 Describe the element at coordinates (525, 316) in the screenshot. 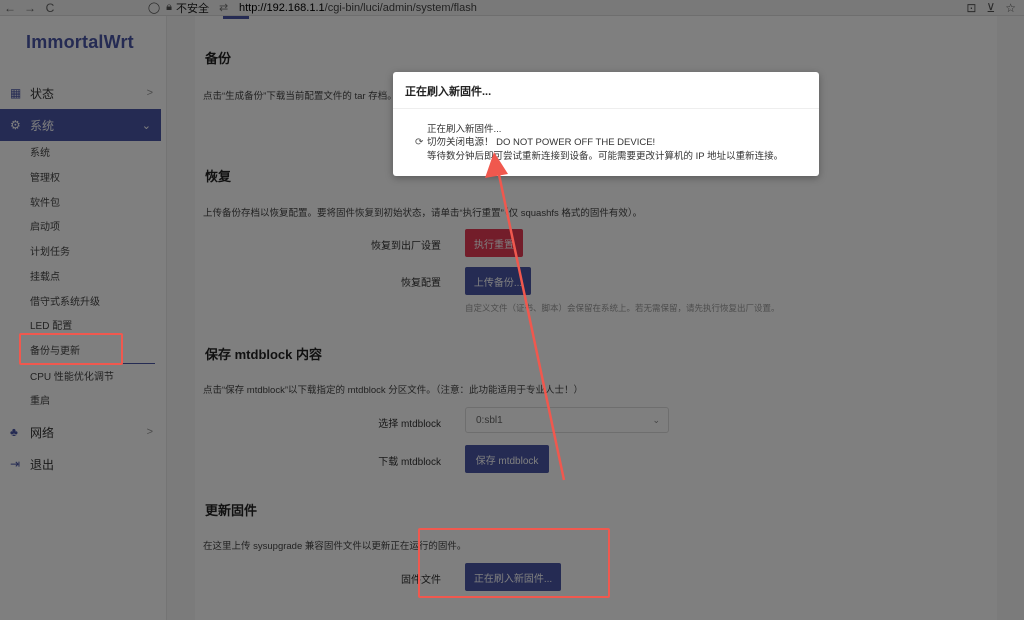

I see `annotation-arrow` at that location.